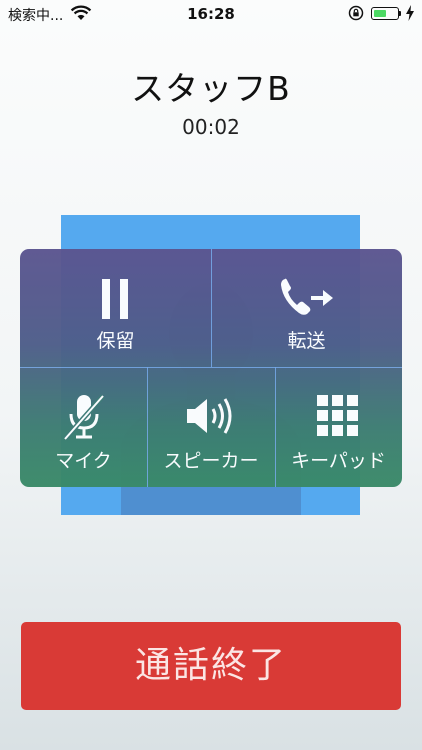 This screenshot has height=750, width=422. What do you see at coordinates (115, 299) in the screenshot?
I see `pause-icon` at bounding box center [115, 299].